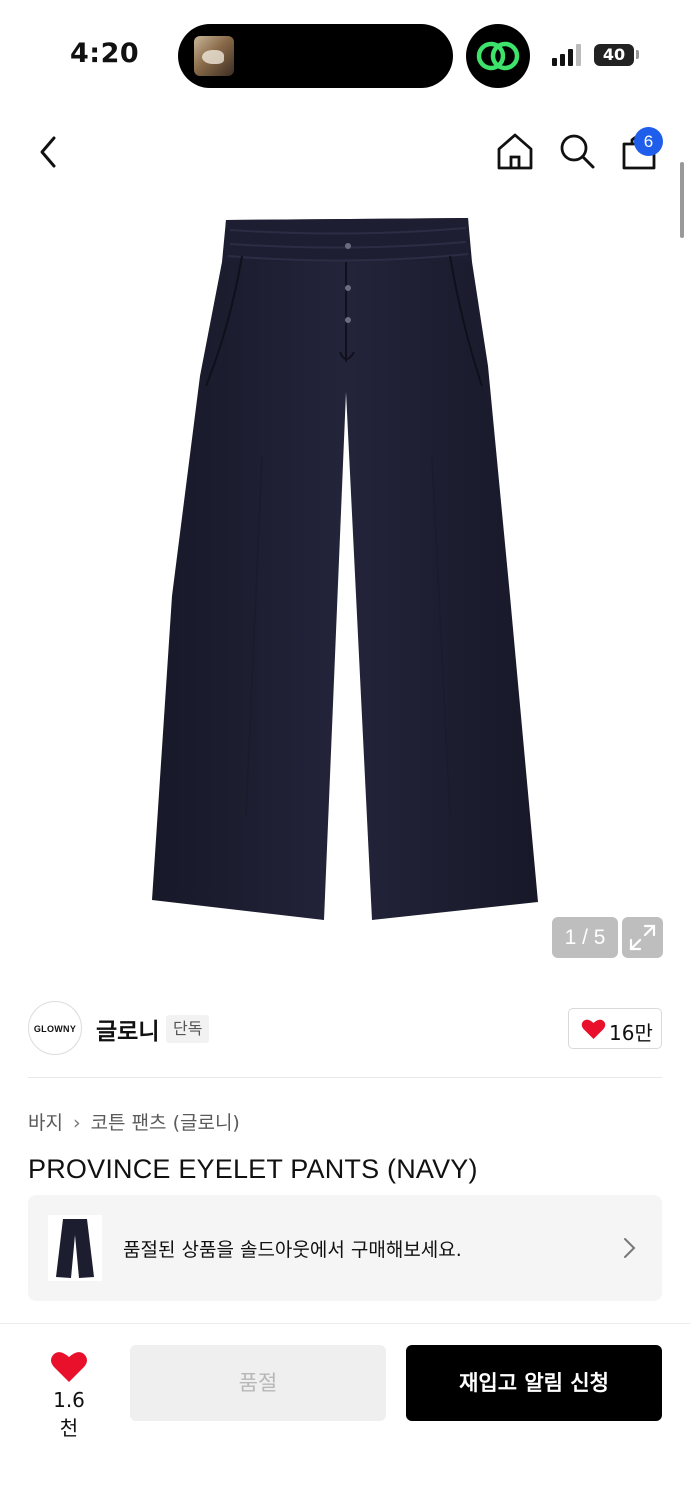 The width and height of the screenshot is (690, 1500). Describe the element at coordinates (577, 151) in the screenshot. I see `search-icon` at that location.